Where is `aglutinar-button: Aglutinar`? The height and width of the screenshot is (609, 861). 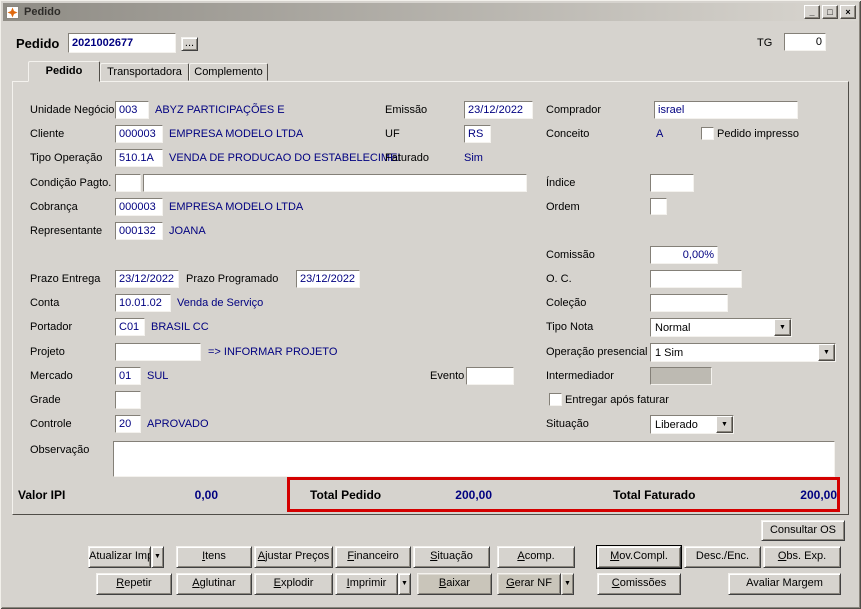 aglutinar-button: Aglutinar is located at coordinates (214, 584).